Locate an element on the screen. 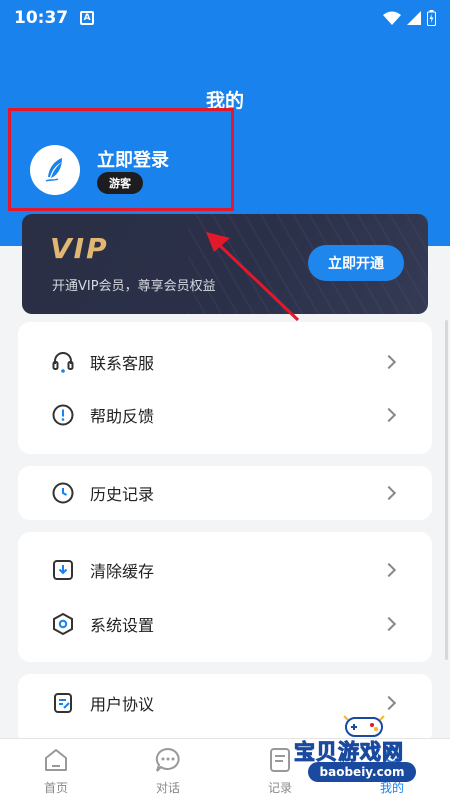 Image resolution: width=450 pixels, height=800 pixels. menu-label-contact: 联系客服 is located at coordinates (122, 363).